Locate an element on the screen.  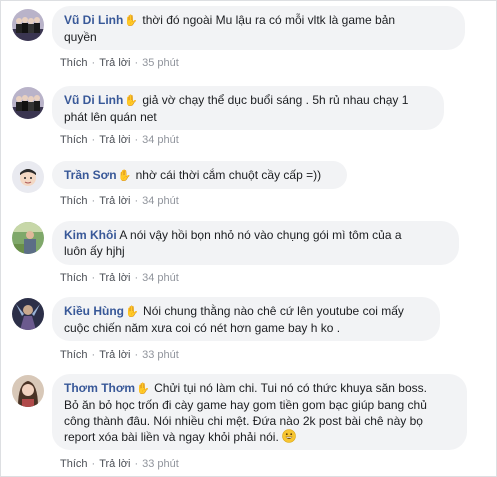
comment-actions: Thích · Trả lời · 35 phút is located at coordinates (119, 63).